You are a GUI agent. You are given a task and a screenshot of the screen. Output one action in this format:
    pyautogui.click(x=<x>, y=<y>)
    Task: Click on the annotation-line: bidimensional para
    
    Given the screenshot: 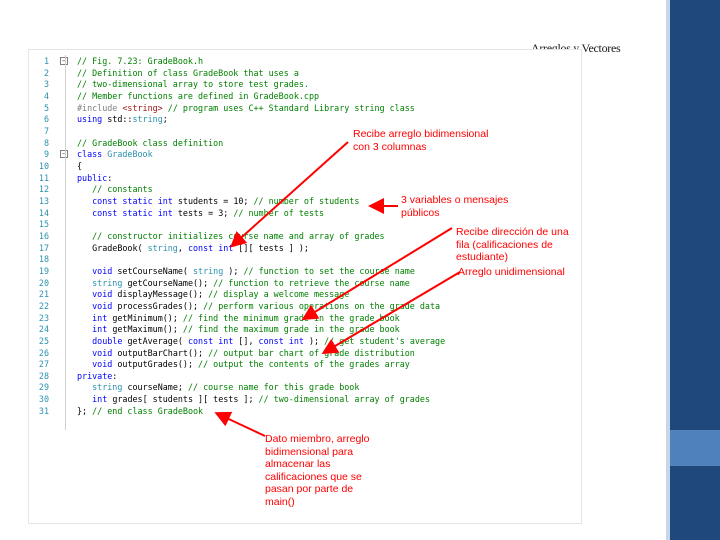 What is the action you would take?
    pyautogui.click(x=309, y=451)
    